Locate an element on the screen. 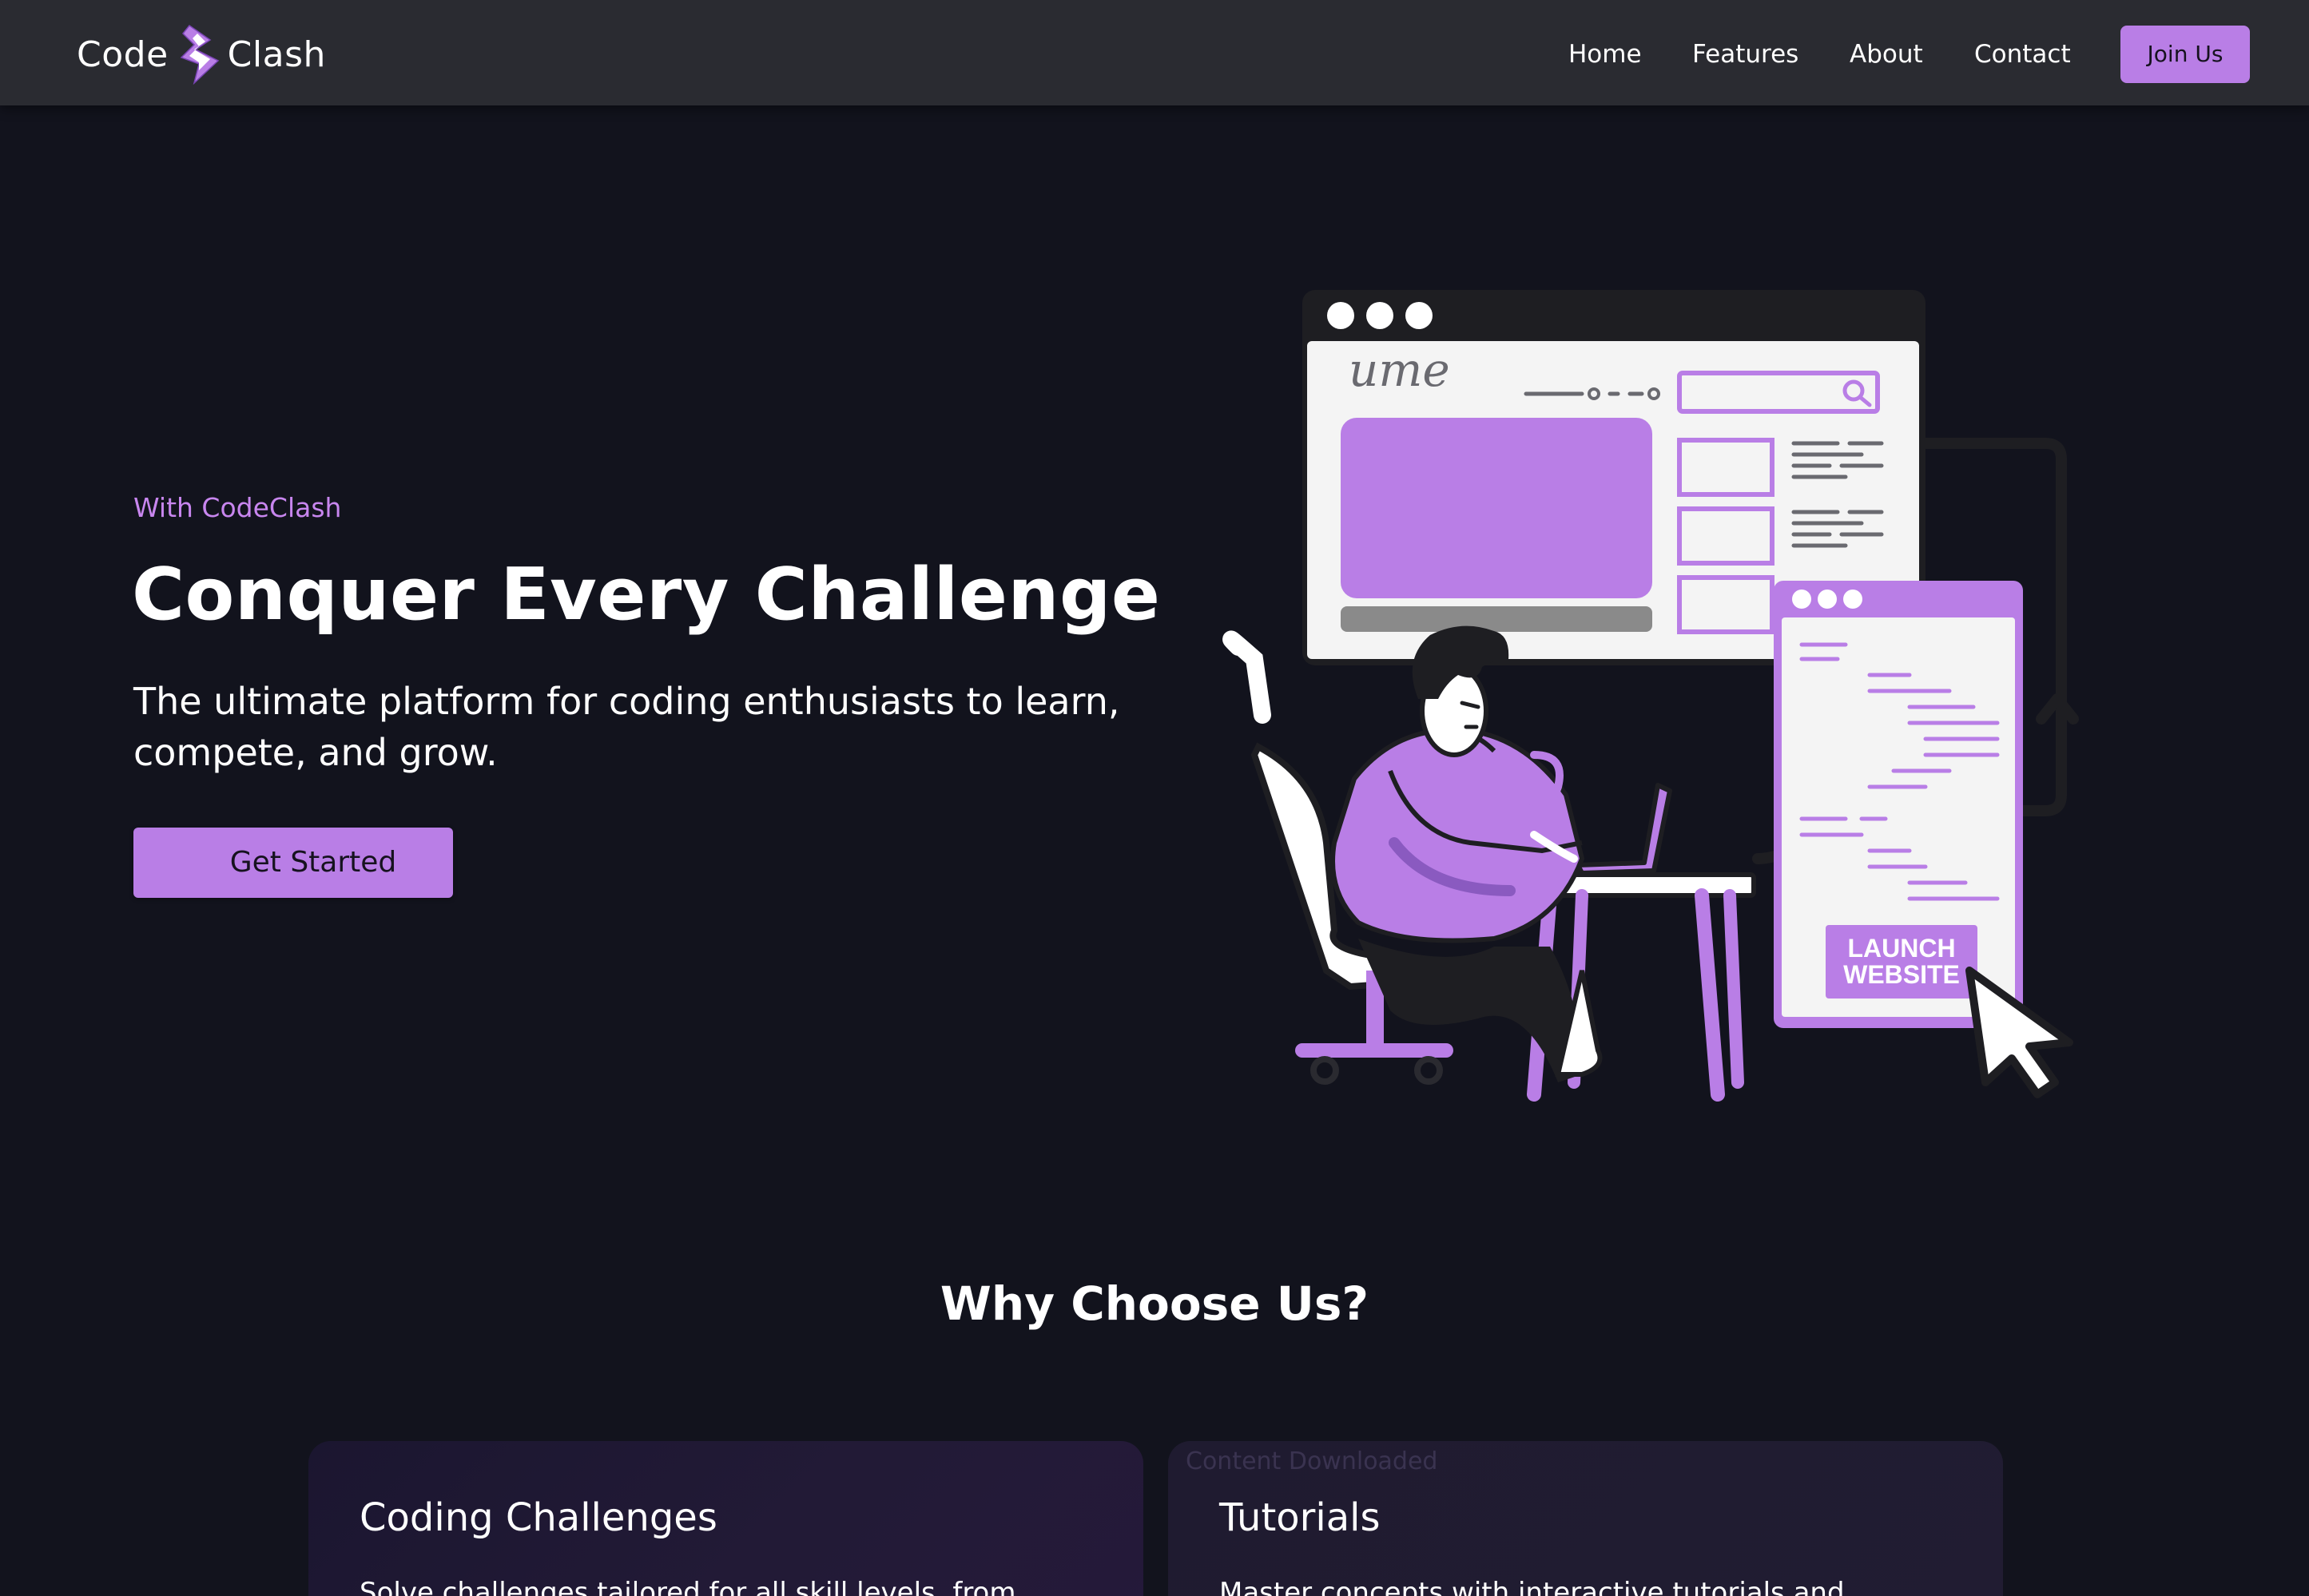  header-scribble: ume is located at coordinates (1400, 370).